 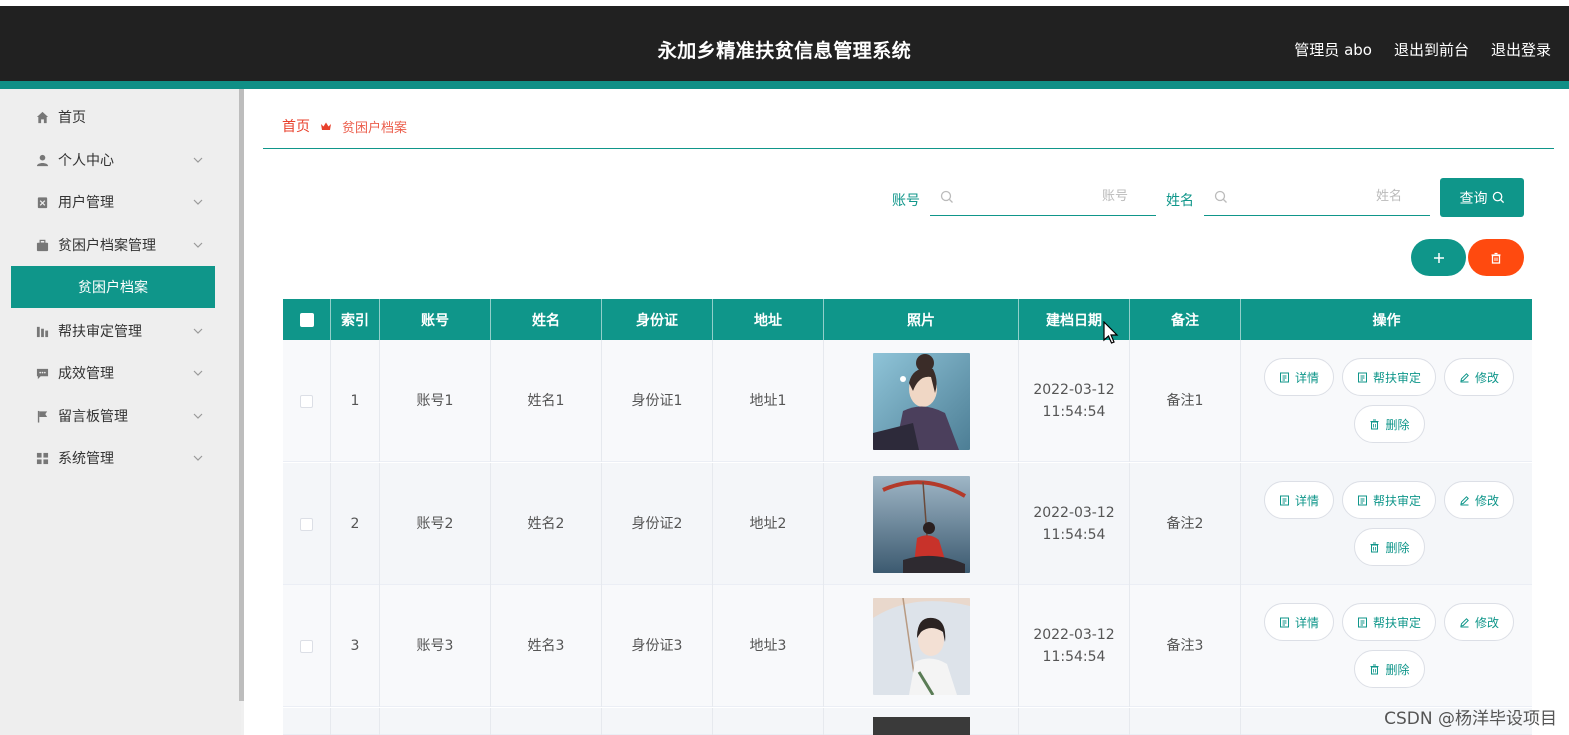 I want to click on account-search-box, so click(x=1043, y=197).